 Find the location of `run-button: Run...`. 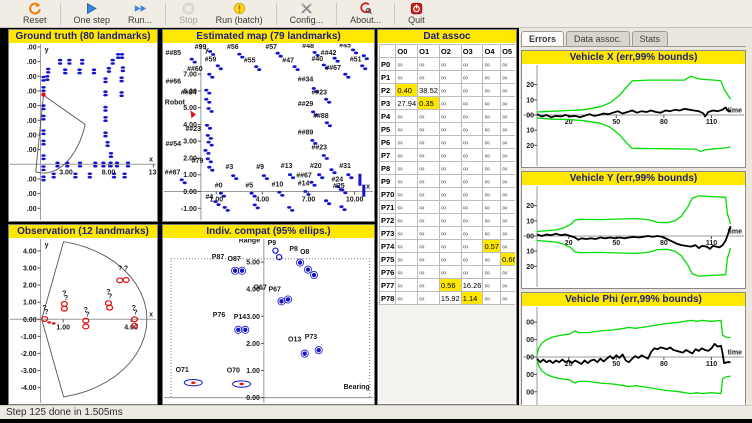

run-button: Run... is located at coordinates (140, 13).